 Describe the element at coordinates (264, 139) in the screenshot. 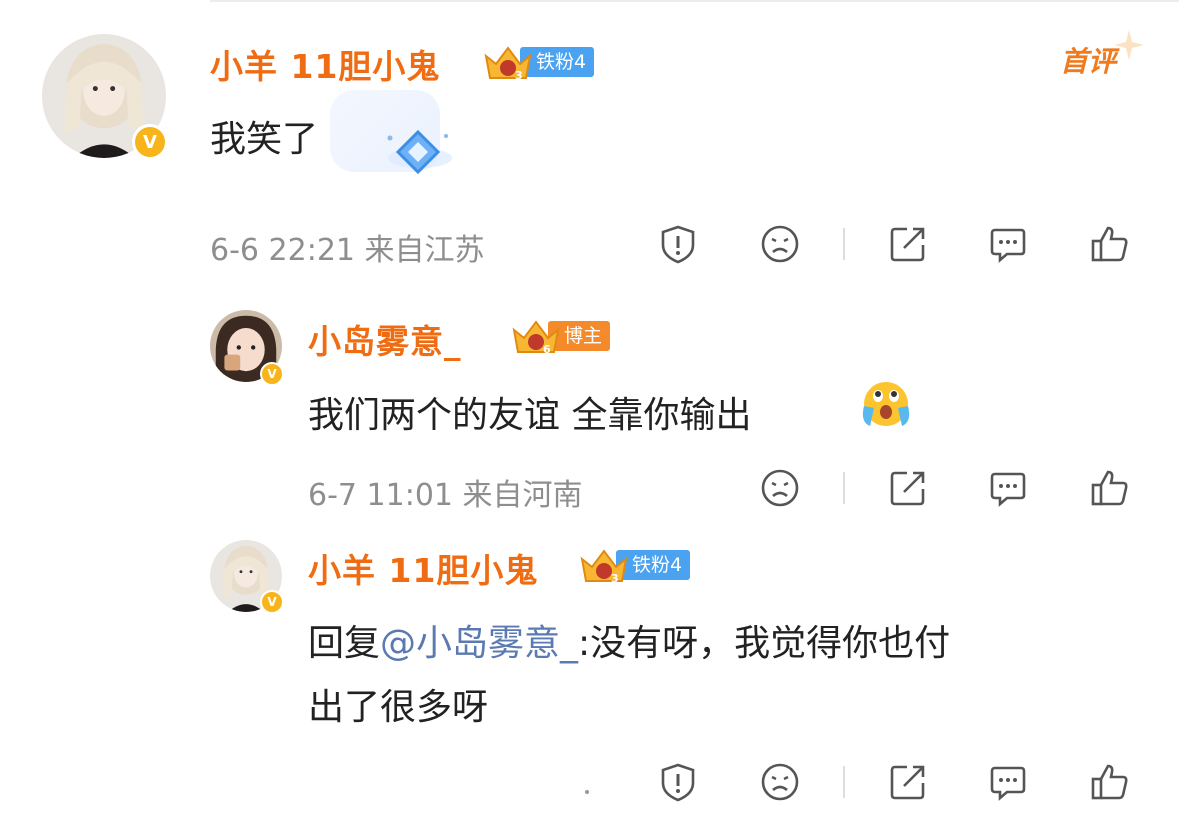

I see `comment-text: 我笑了` at that location.